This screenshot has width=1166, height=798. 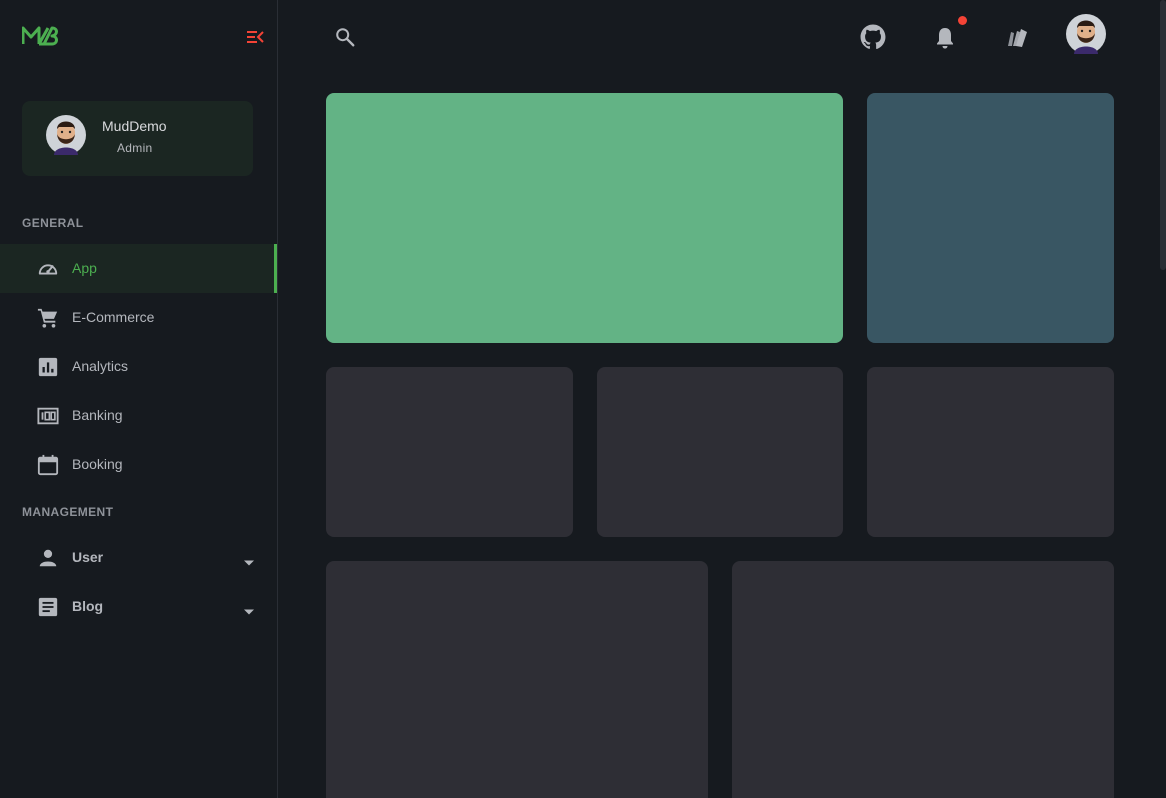 What do you see at coordinates (137, 138) in the screenshot?
I see `user-card: MudDemo Admin` at bounding box center [137, 138].